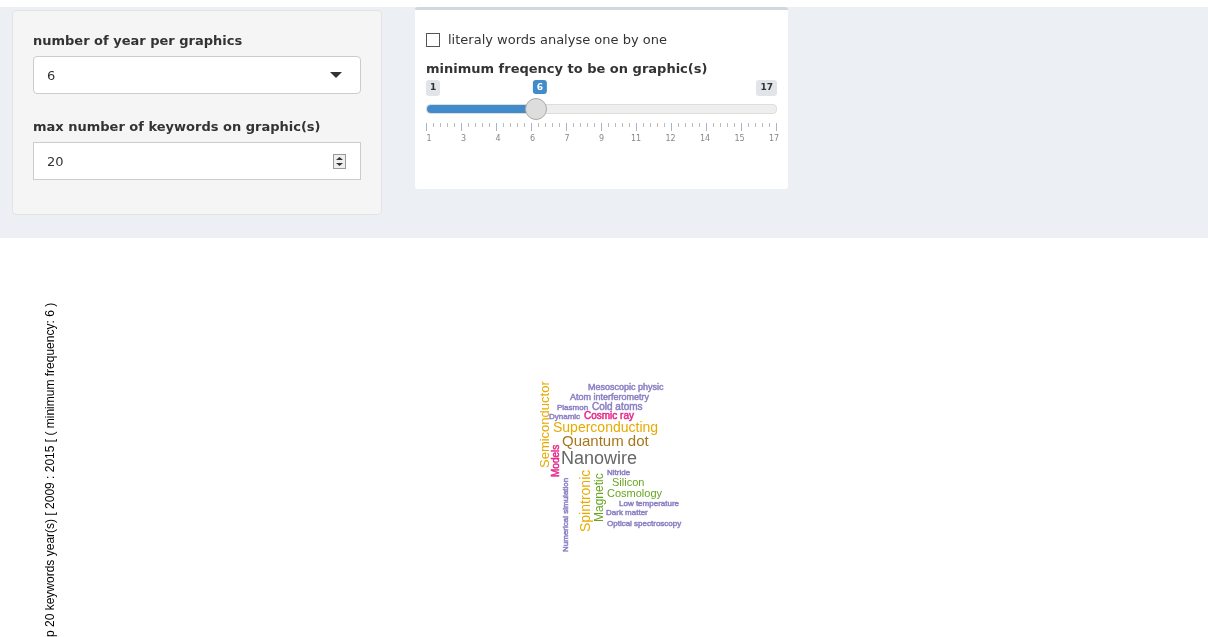 Image resolution: width=1208 pixels, height=637 pixels. I want to click on keyword: Mesoscopic physic, so click(626, 387).